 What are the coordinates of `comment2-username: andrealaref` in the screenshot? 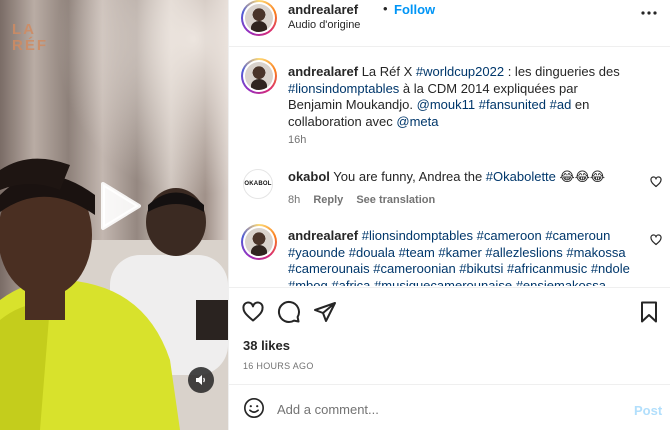 It's located at (323, 235).